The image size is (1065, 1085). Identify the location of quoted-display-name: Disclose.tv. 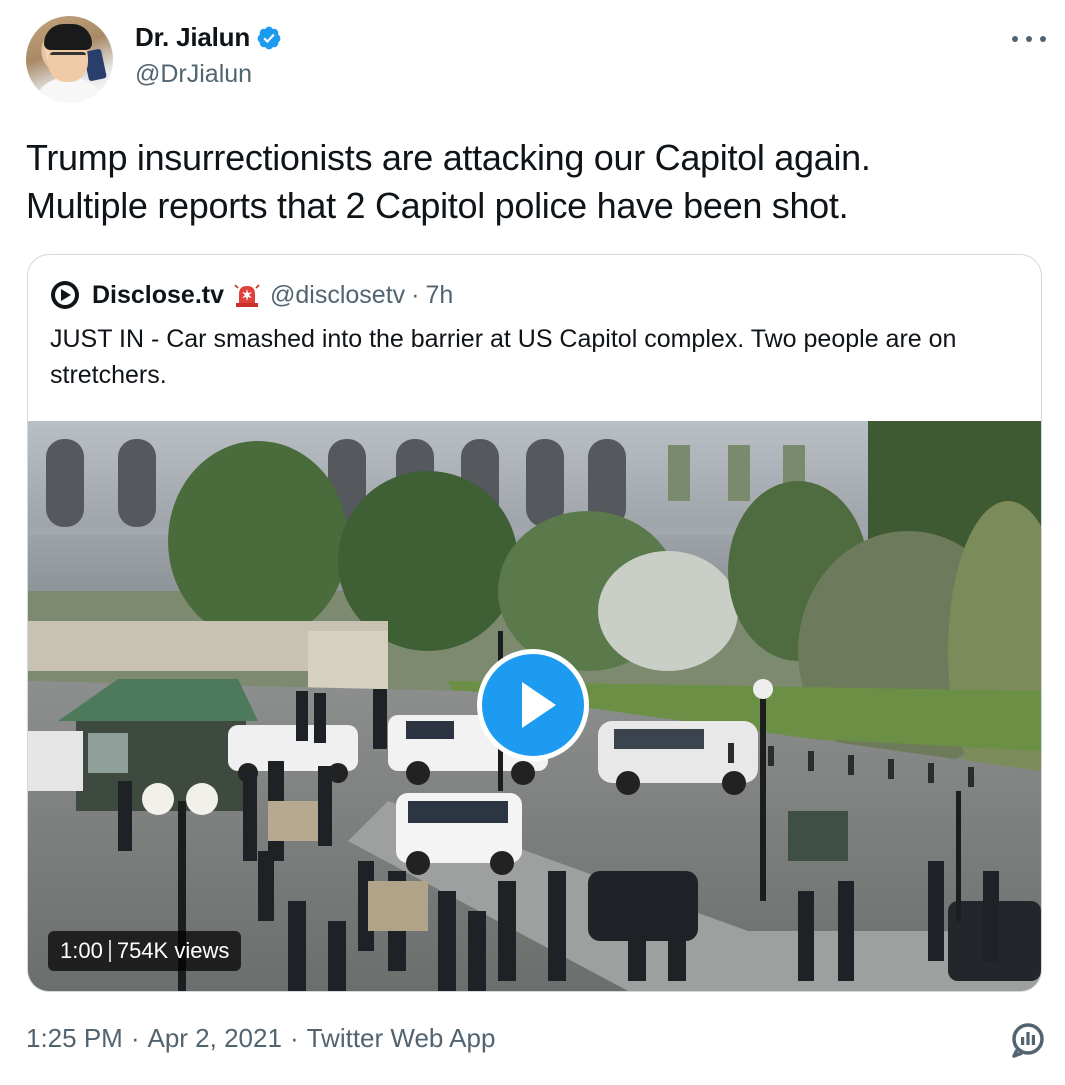
(158, 295).